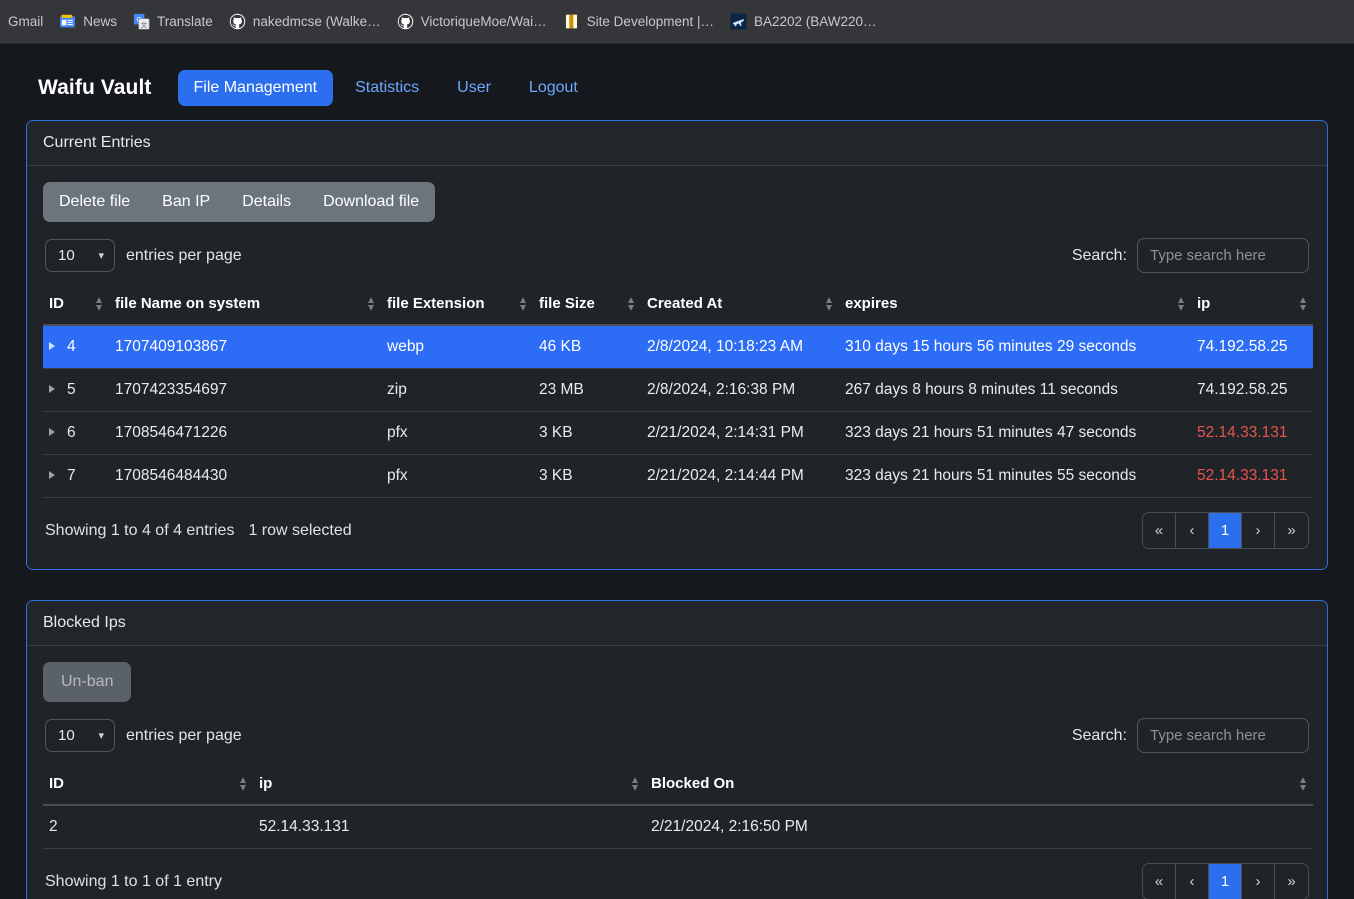 This screenshot has width=1354, height=899. Describe the element at coordinates (255, 88) in the screenshot. I see `nav-link-file-management: File Management` at that location.